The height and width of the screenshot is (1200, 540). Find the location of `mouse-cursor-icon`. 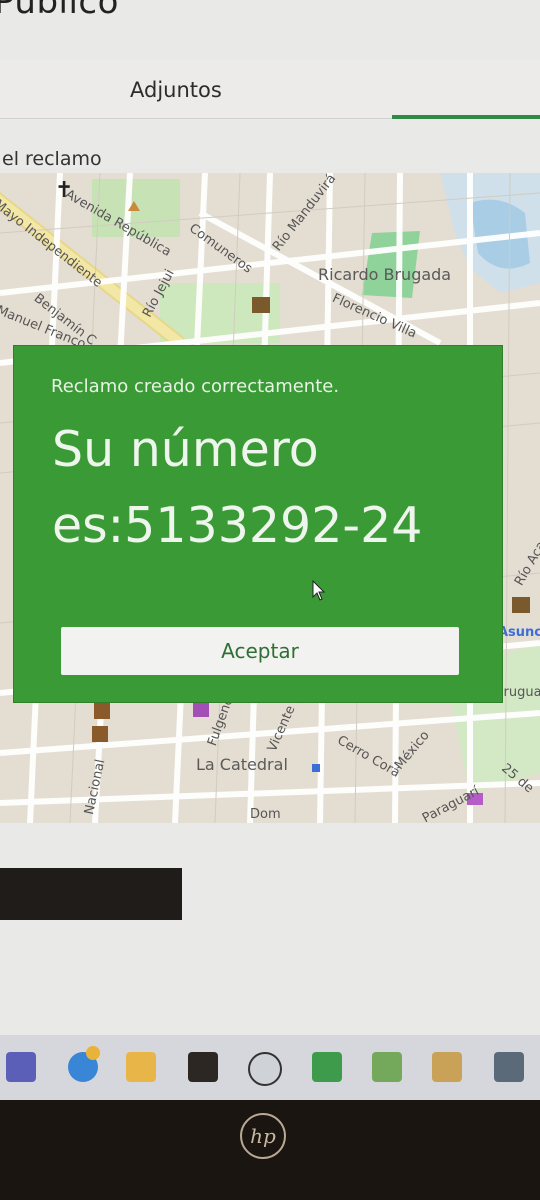

mouse-cursor-icon is located at coordinates (319, 590).